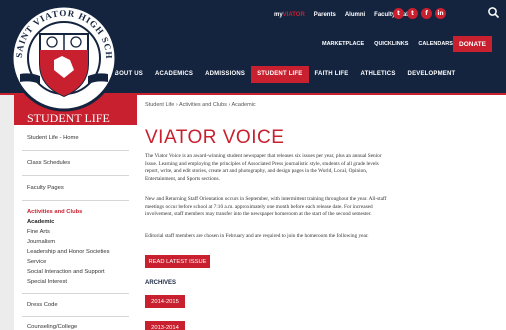  What do you see at coordinates (332, 74) in the screenshot?
I see `nav-faith-life: FAITH LIFE` at bounding box center [332, 74].